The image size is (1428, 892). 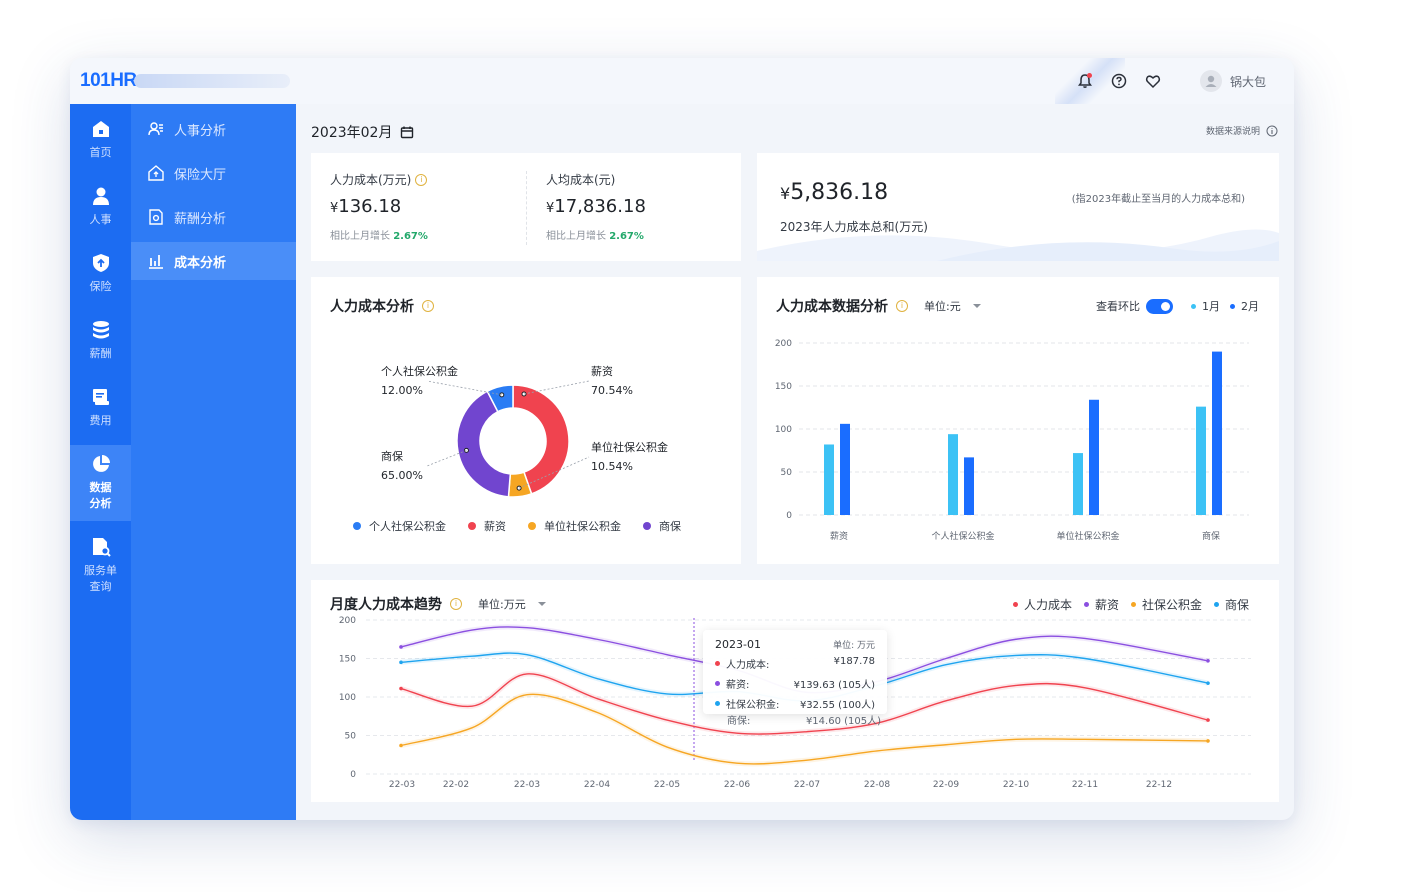 I want to click on subnav-item-personnel-analysis: 人事分析, so click(x=213, y=129).